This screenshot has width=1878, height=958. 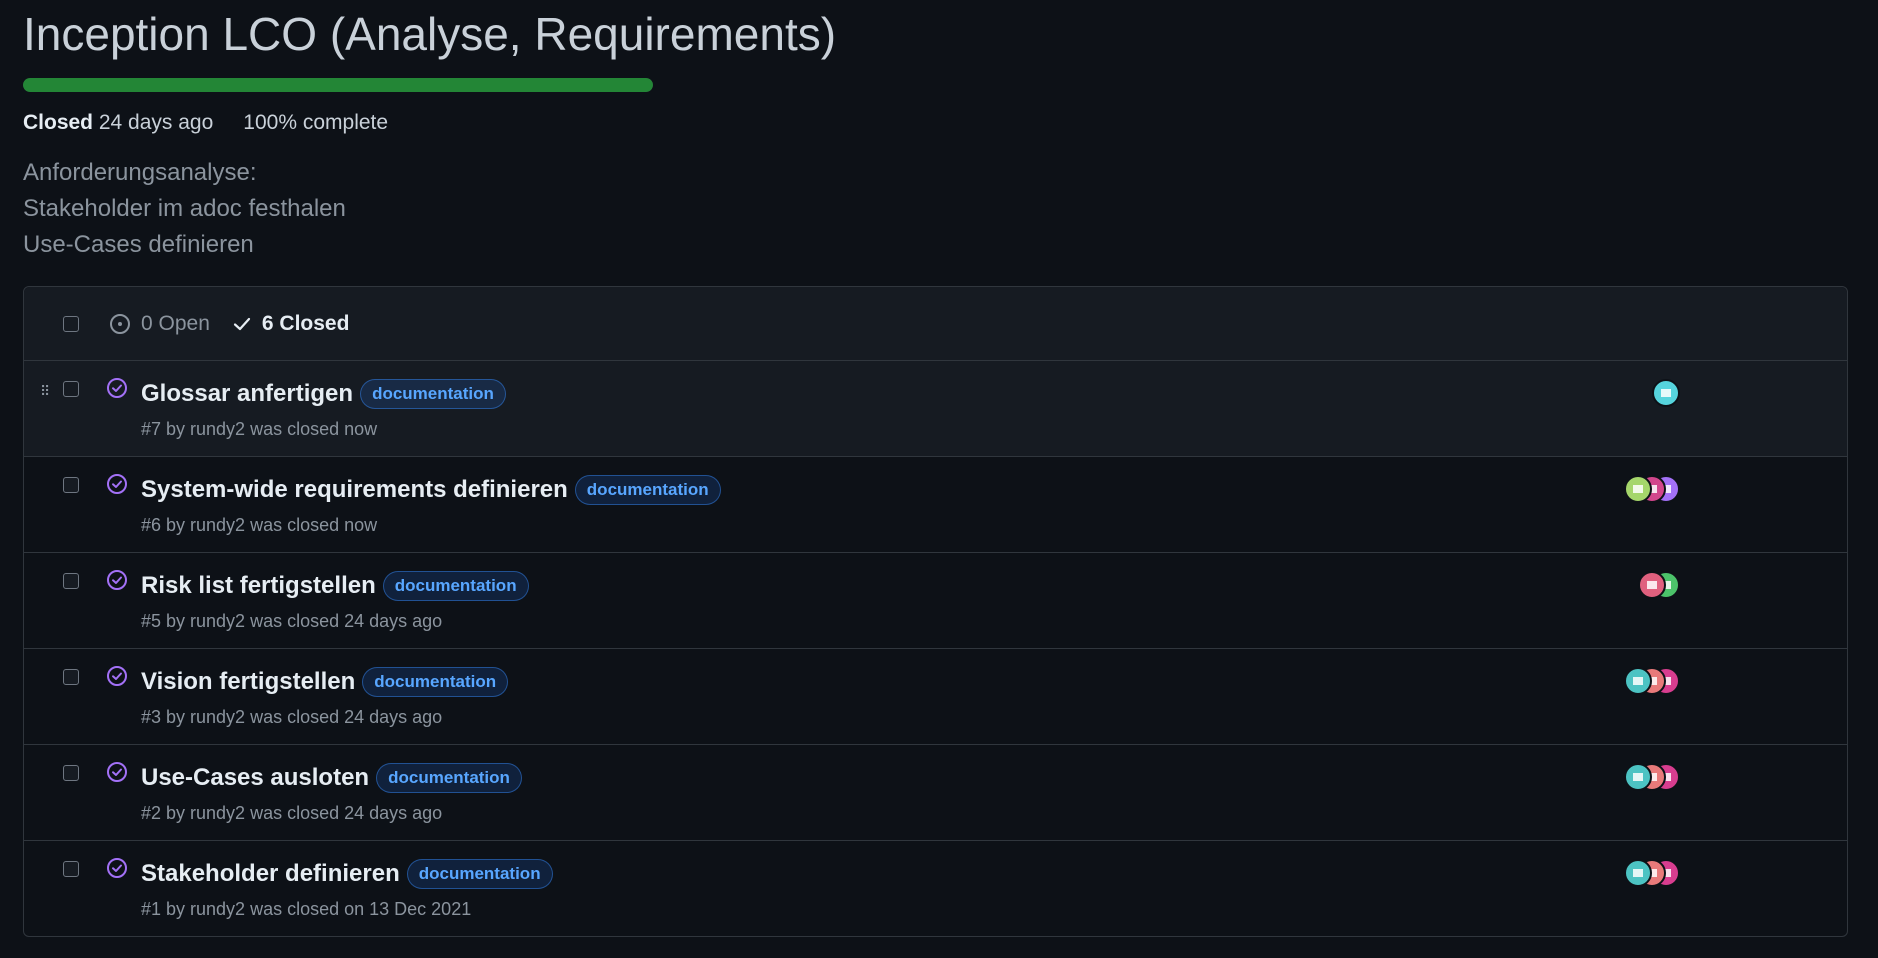 I want to click on issues-header: 0 Open 6 Closed, so click(x=935, y=324).